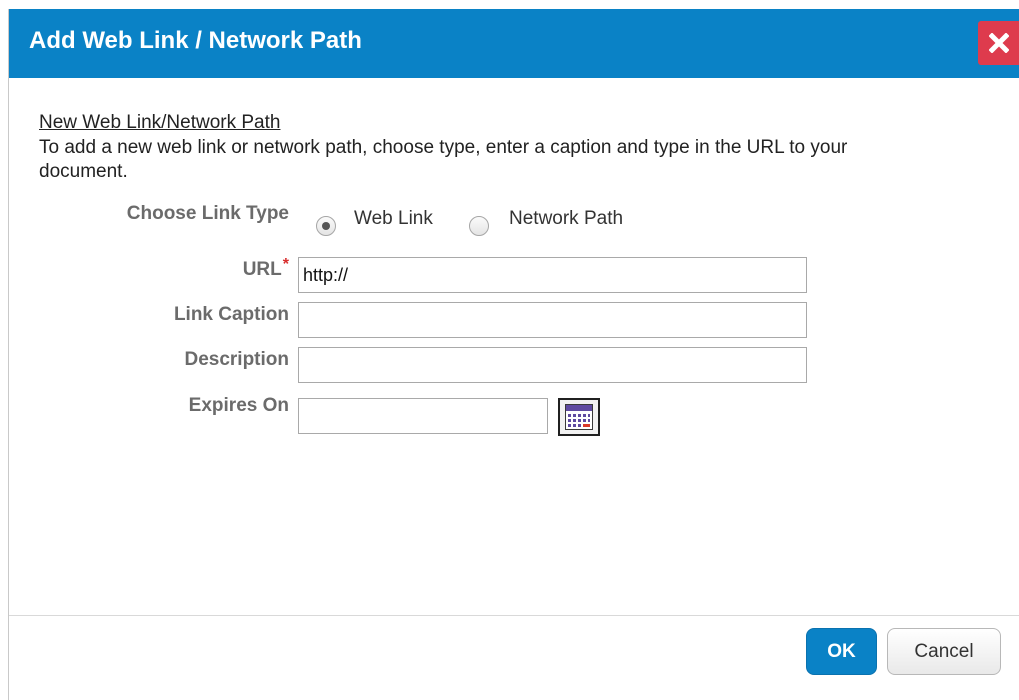  What do you see at coordinates (514, 43) in the screenshot?
I see `dialog-titlebar: Add Web Link / Network Path` at bounding box center [514, 43].